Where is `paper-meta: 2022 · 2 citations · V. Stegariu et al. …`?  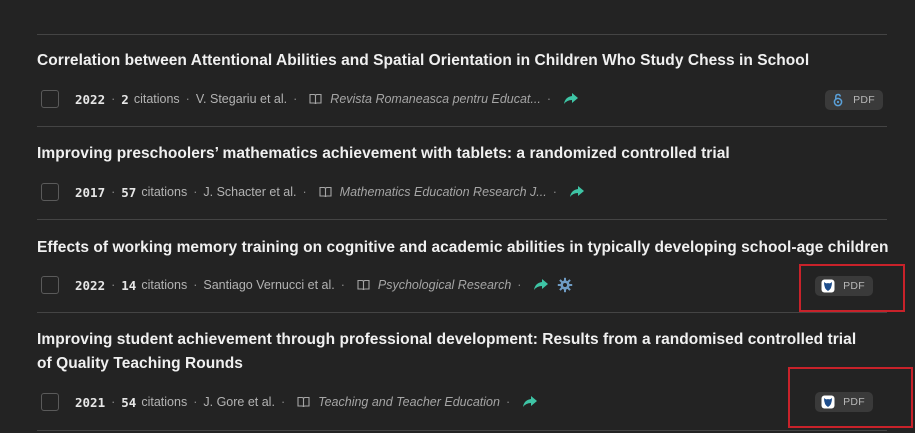 paper-meta: 2022 · 2 citations · V. Stegariu et al. … is located at coordinates (464, 99).